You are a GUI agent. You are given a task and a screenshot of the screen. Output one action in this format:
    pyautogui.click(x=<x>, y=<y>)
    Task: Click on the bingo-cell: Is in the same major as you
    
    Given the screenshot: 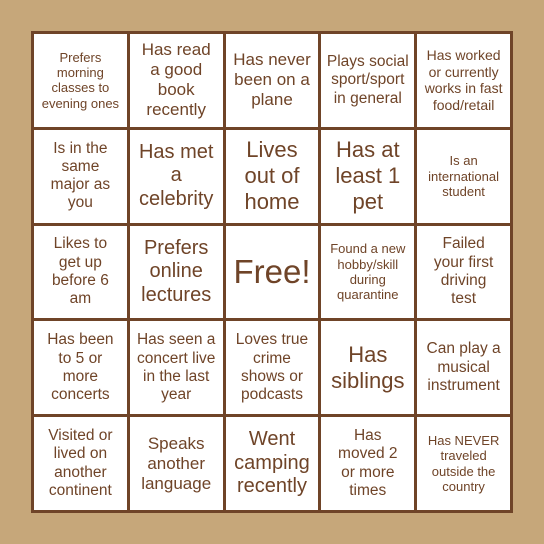 What is the action you would take?
    pyautogui.click(x=80, y=176)
    